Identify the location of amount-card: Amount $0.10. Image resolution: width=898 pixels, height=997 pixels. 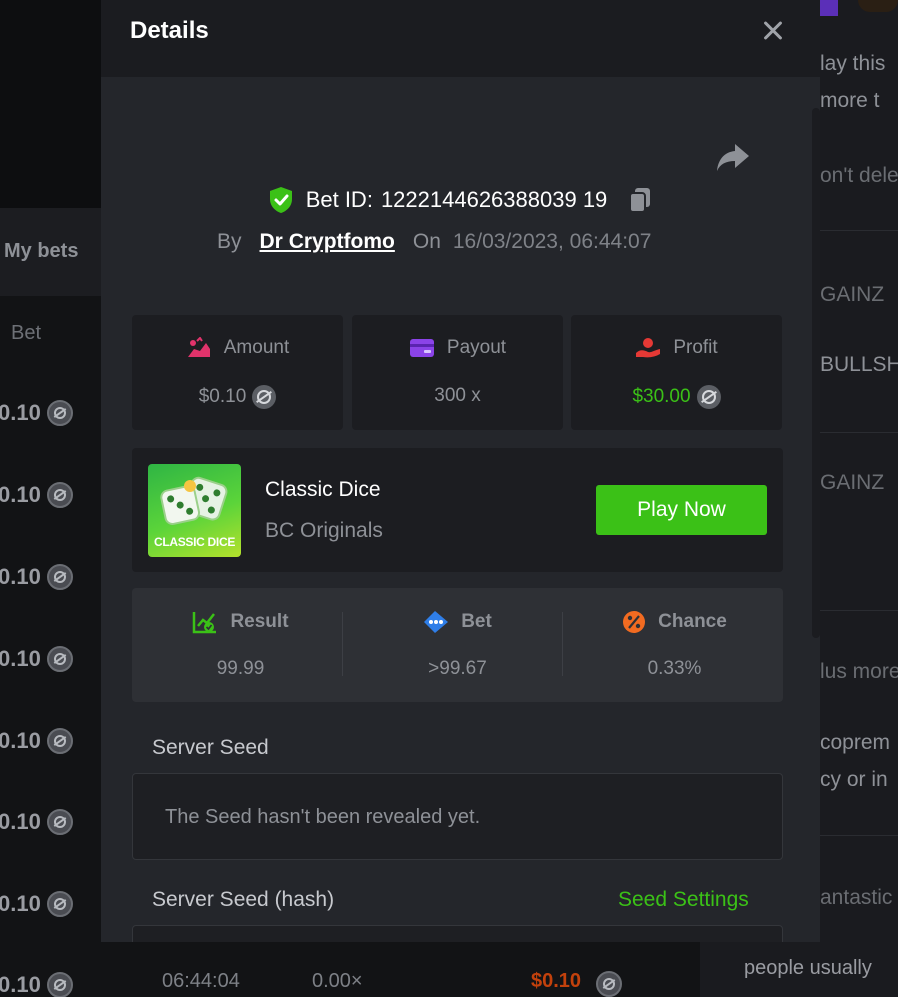
(237, 372).